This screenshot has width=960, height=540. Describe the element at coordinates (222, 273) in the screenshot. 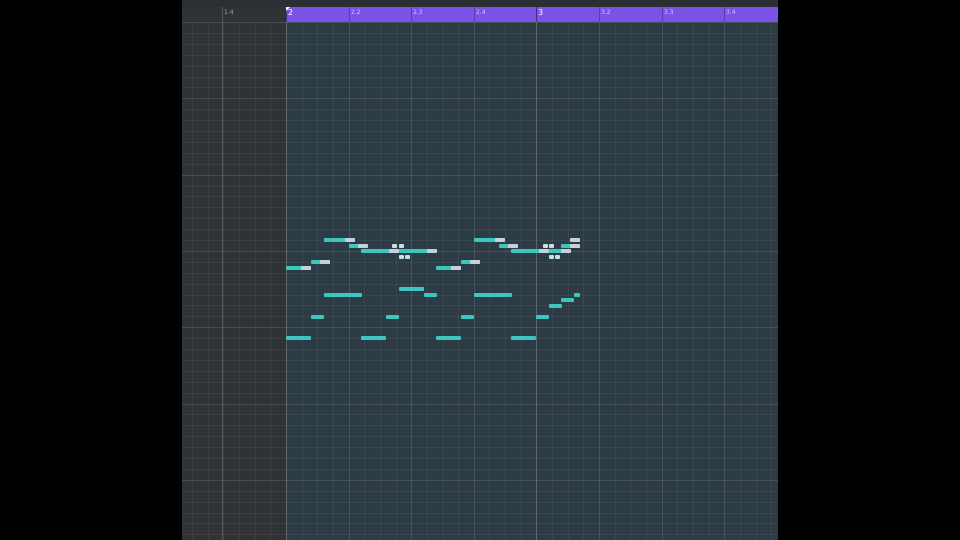

I see `beat-marker-line` at that location.